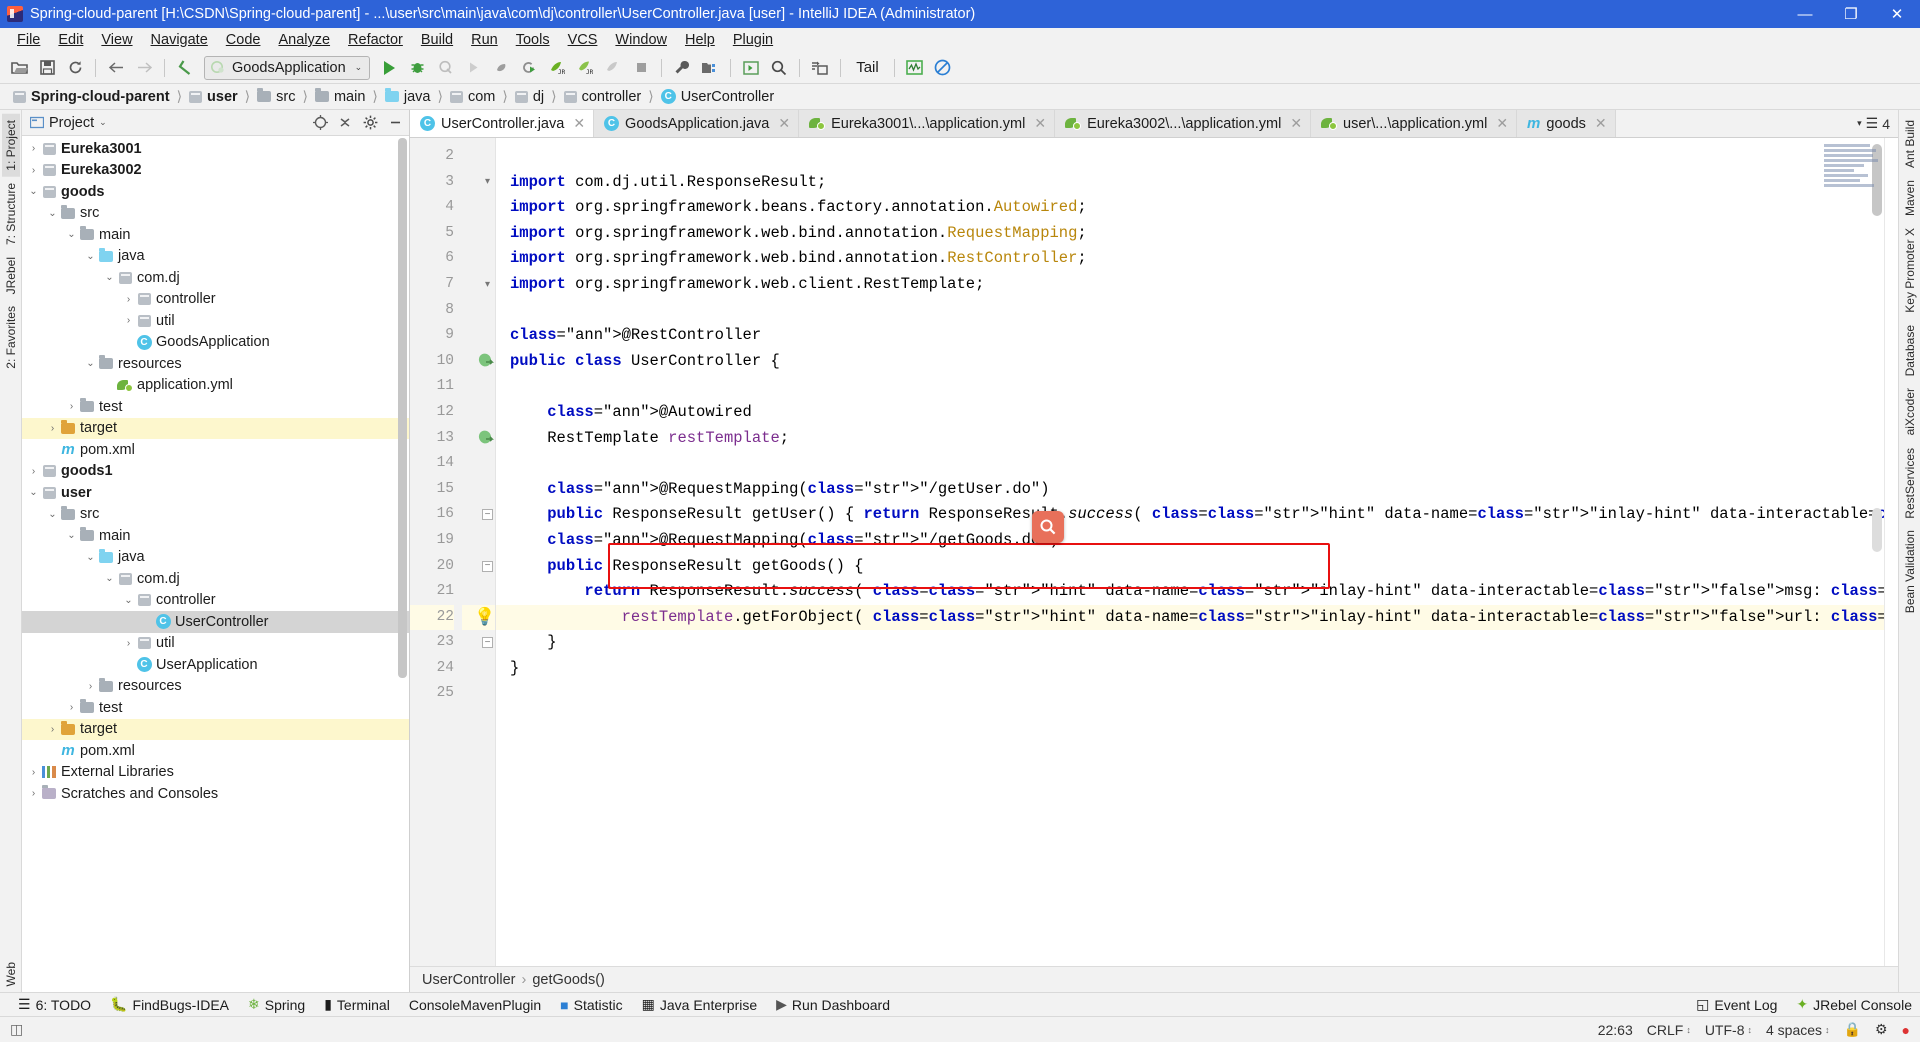 Image resolution: width=1920 pixels, height=1042 pixels. What do you see at coordinates (75, 68) in the screenshot?
I see `sync-icon` at bounding box center [75, 68].